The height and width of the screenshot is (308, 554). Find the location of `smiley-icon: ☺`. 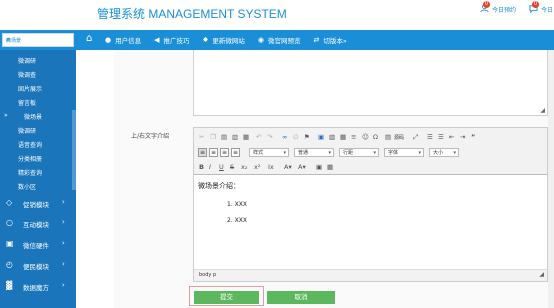

smiley-icon: ☺ is located at coordinates (365, 137).